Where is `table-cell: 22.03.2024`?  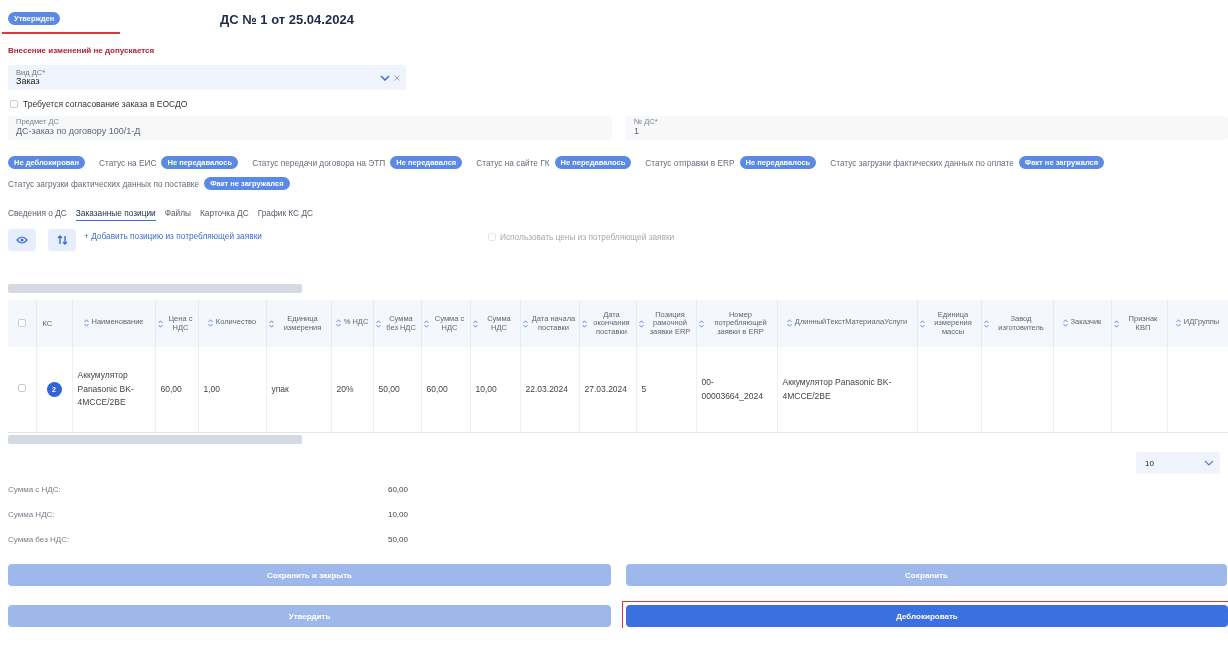
table-cell: 22.03.2024 is located at coordinates (547, 388).